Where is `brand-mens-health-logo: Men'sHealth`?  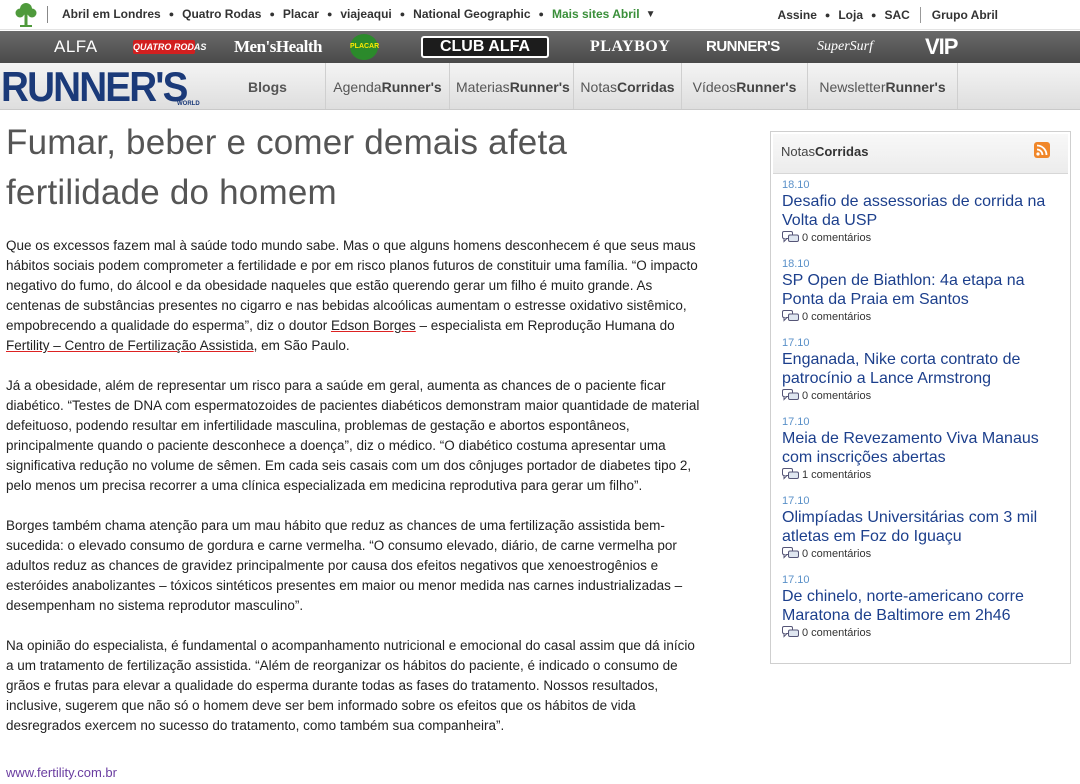
brand-mens-health-logo: Men'sHealth is located at coordinates (278, 47).